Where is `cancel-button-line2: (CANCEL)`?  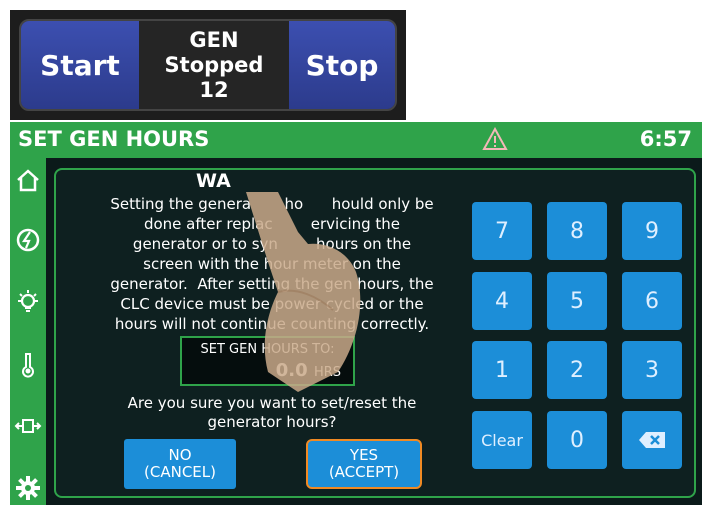 cancel-button-line2: (CANCEL) is located at coordinates (180, 472).